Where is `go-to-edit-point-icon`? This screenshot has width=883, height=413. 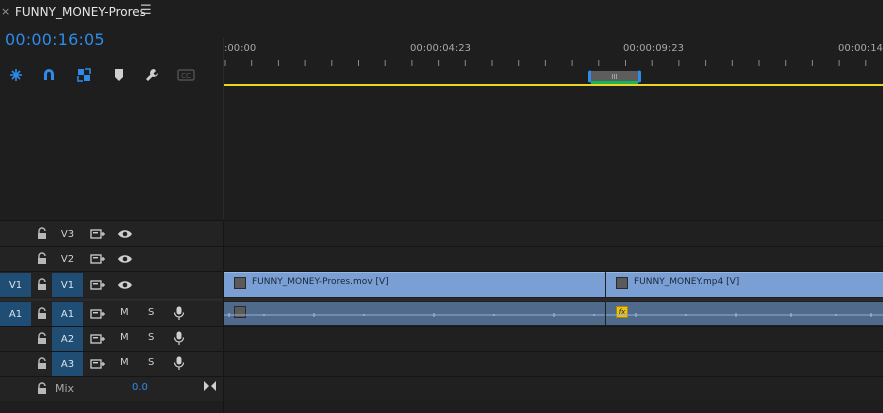 go-to-edit-point-icon is located at coordinates (210, 386).